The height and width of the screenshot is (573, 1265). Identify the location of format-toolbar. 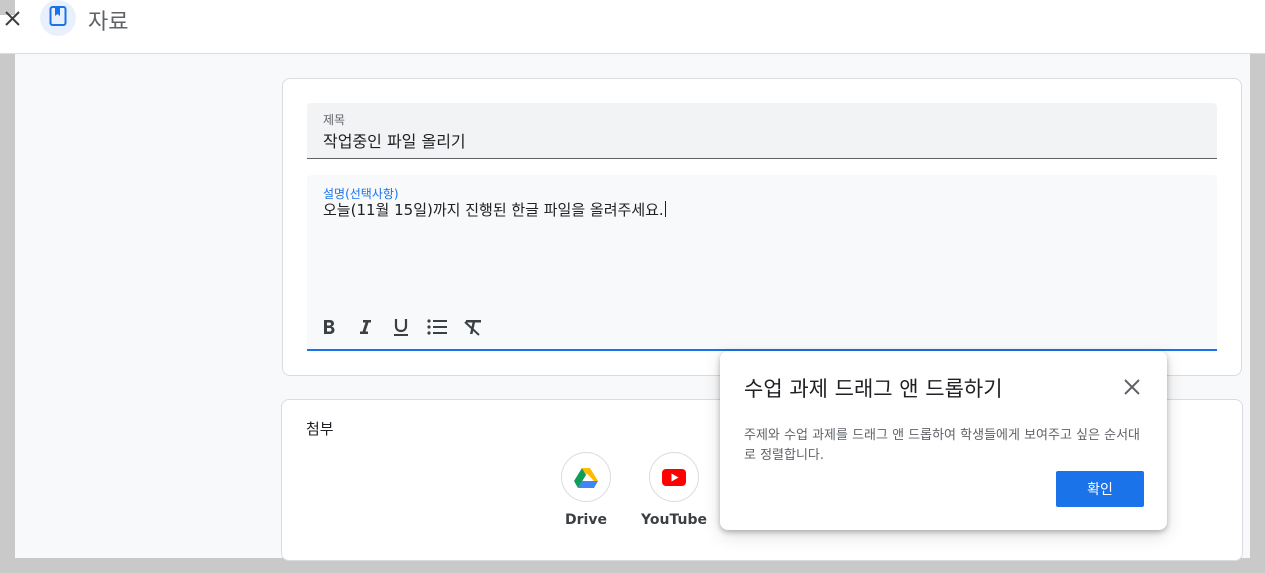
(401, 327).